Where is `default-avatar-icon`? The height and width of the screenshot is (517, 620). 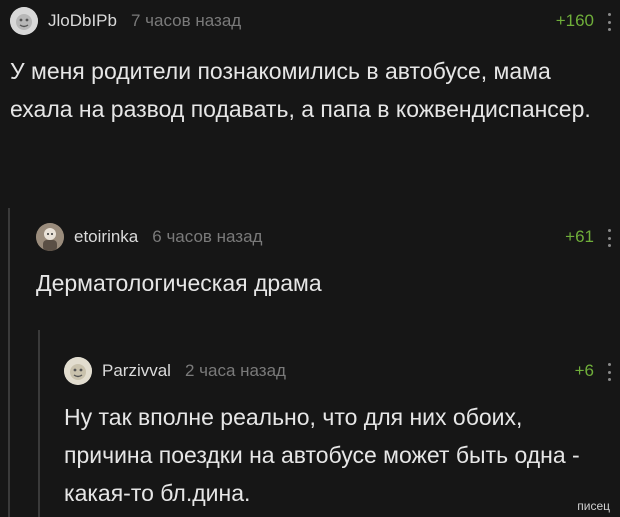 default-avatar-icon is located at coordinates (78, 371).